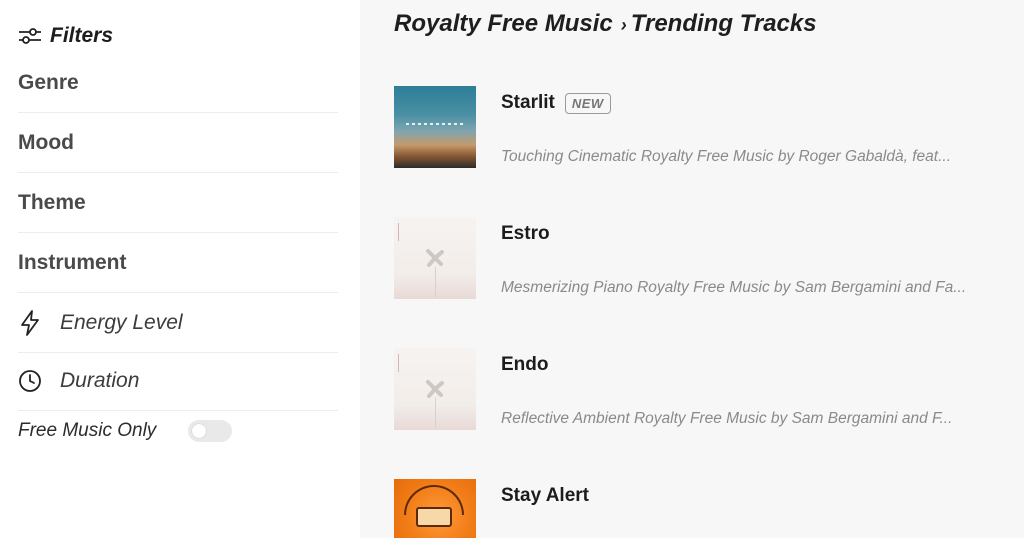 The height and width of the screenshot is (538, 1024). What do you see at coordinates (30, 322) in the screenshot?
I see `lightning-icon` at bounding box center [30, 322].